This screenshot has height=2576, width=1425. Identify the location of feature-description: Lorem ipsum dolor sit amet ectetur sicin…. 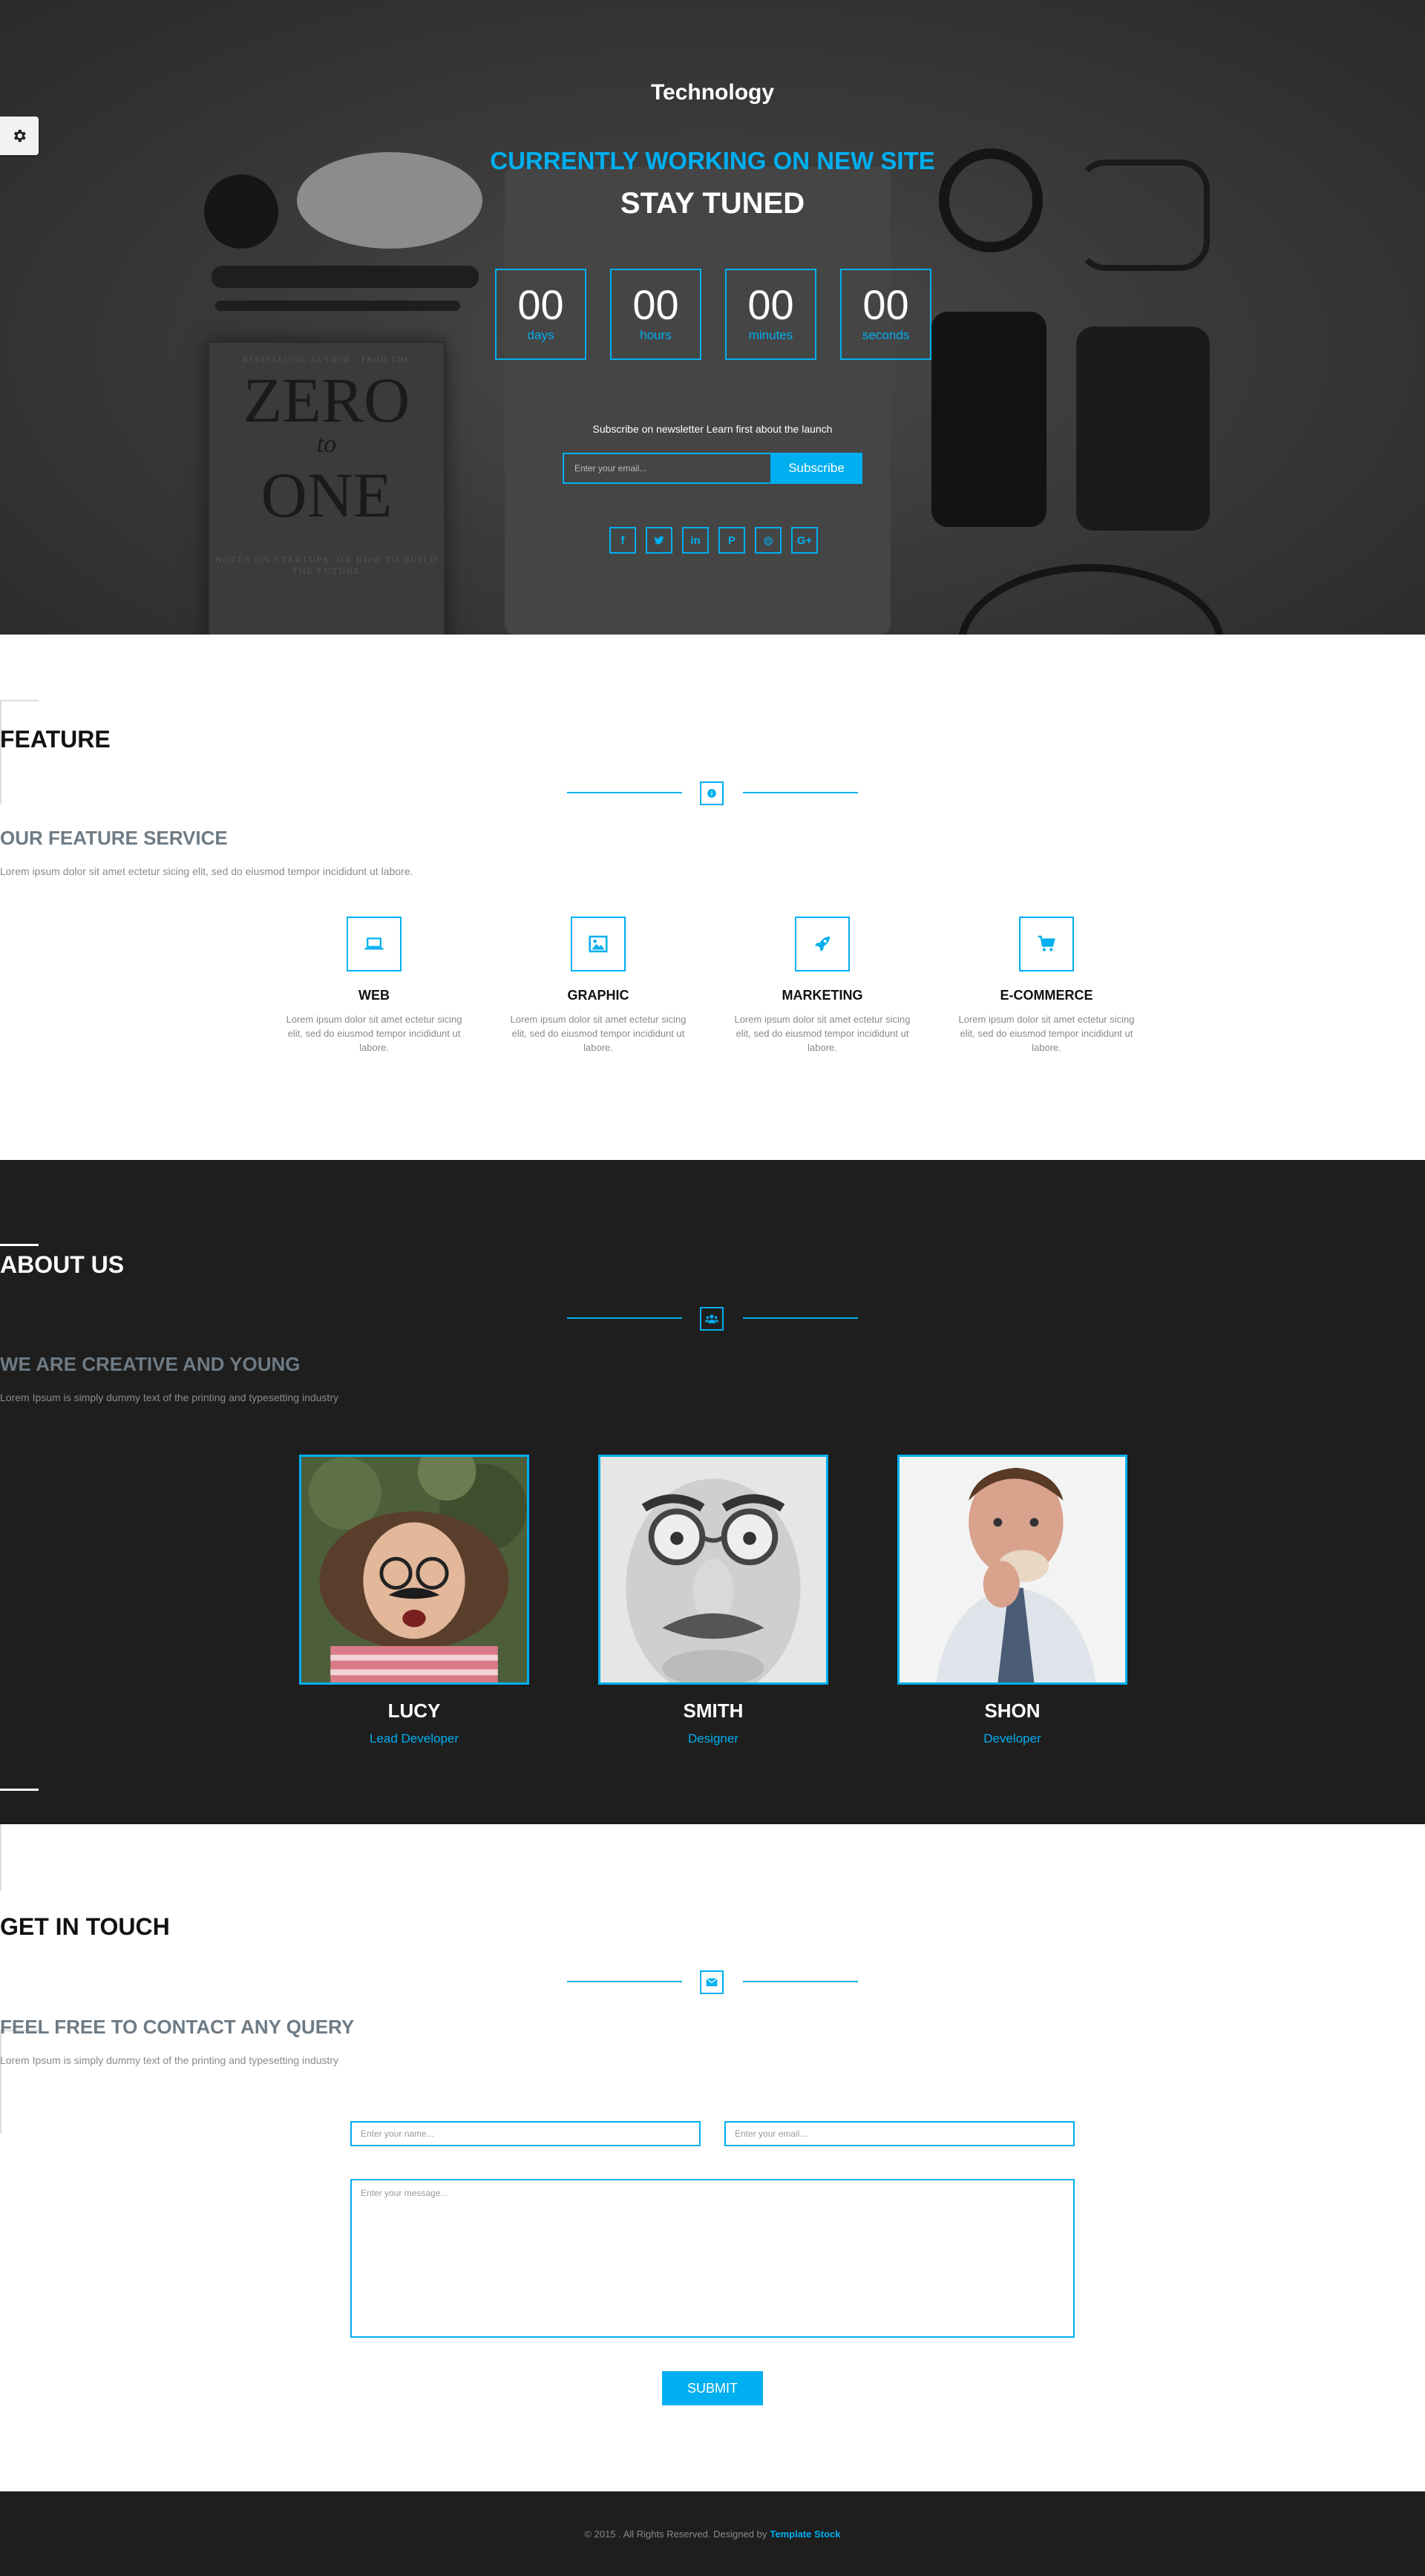
(206, 871).